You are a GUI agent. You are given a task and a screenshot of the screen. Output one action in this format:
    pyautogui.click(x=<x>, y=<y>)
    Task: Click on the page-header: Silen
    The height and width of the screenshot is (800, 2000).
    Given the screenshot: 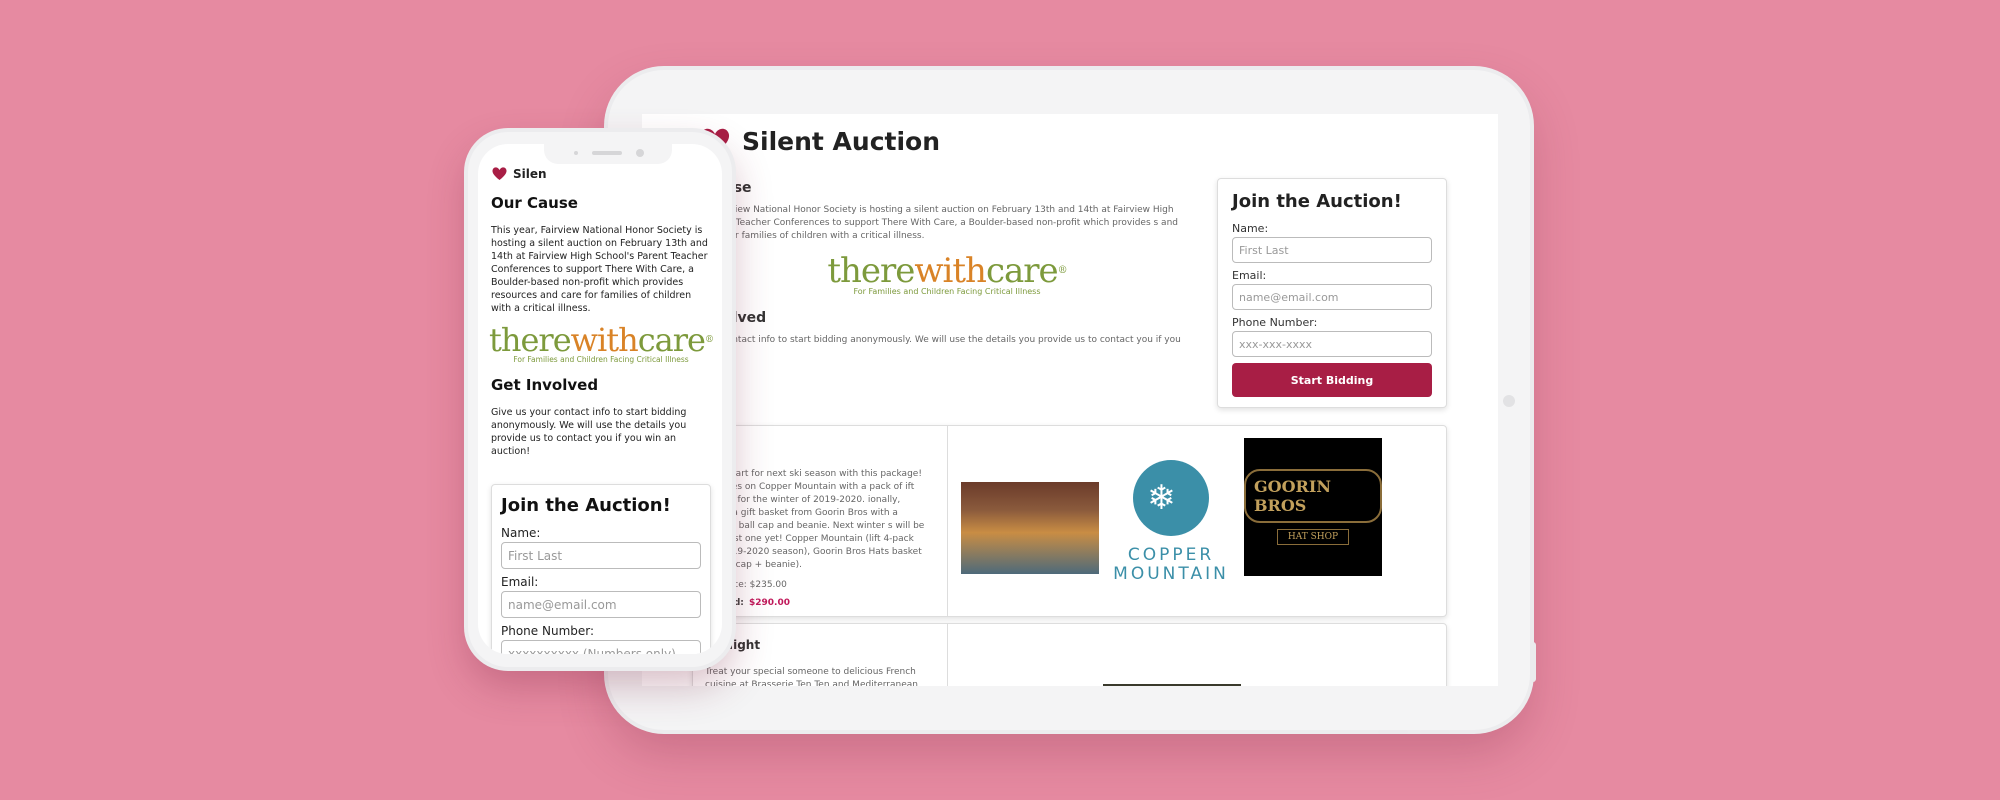 What is the action you would take?
    pyautogui.click(x=519, y=173)
    